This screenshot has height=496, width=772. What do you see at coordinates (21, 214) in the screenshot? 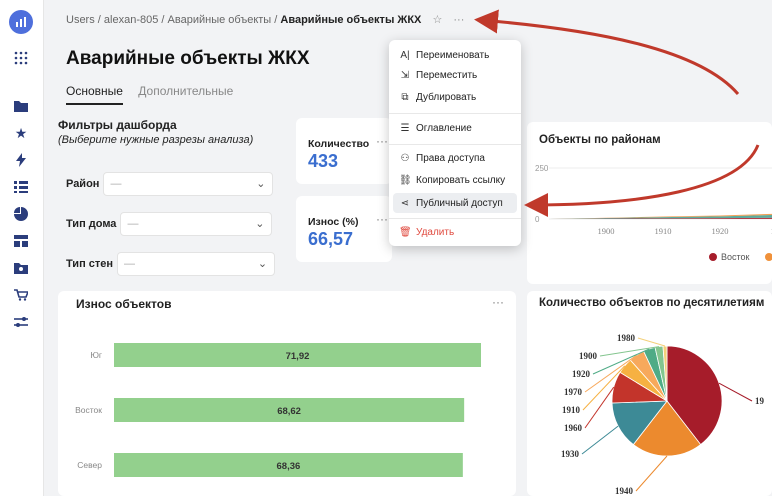
I see `pie-chart-icon` at bounding box center [21, 214].